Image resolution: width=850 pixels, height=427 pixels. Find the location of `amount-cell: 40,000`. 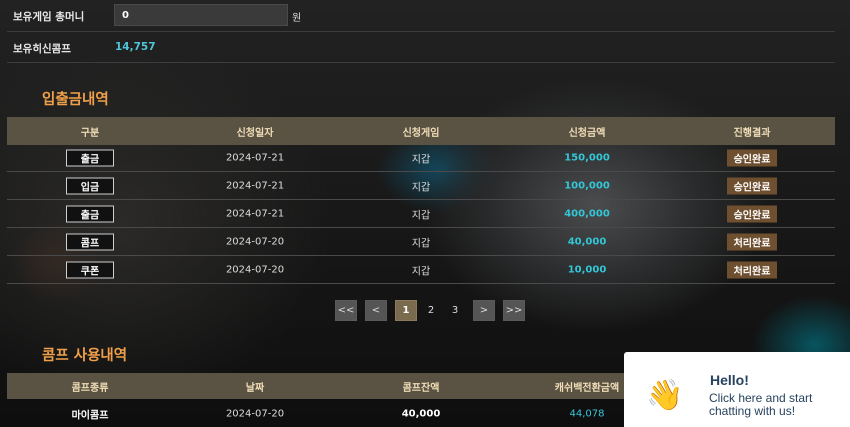

amount-cell: 40,000 is located at coordinates (587, 241).